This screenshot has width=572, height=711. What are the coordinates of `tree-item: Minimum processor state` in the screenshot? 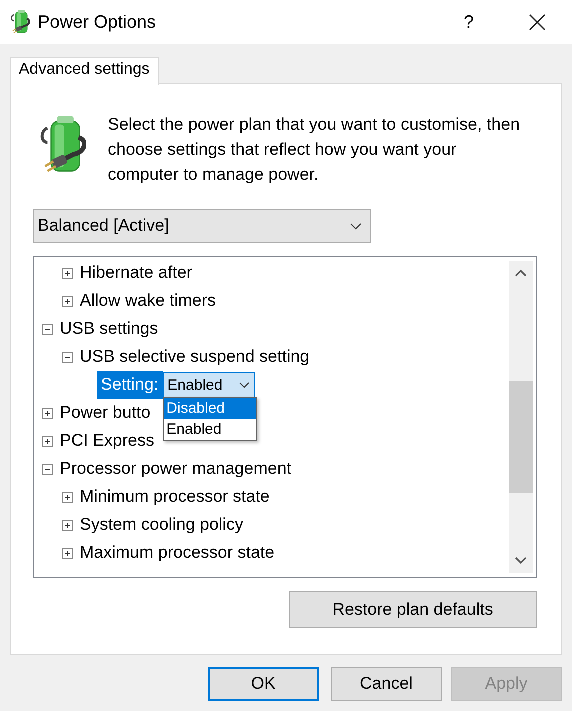 It's located at (175, 497).